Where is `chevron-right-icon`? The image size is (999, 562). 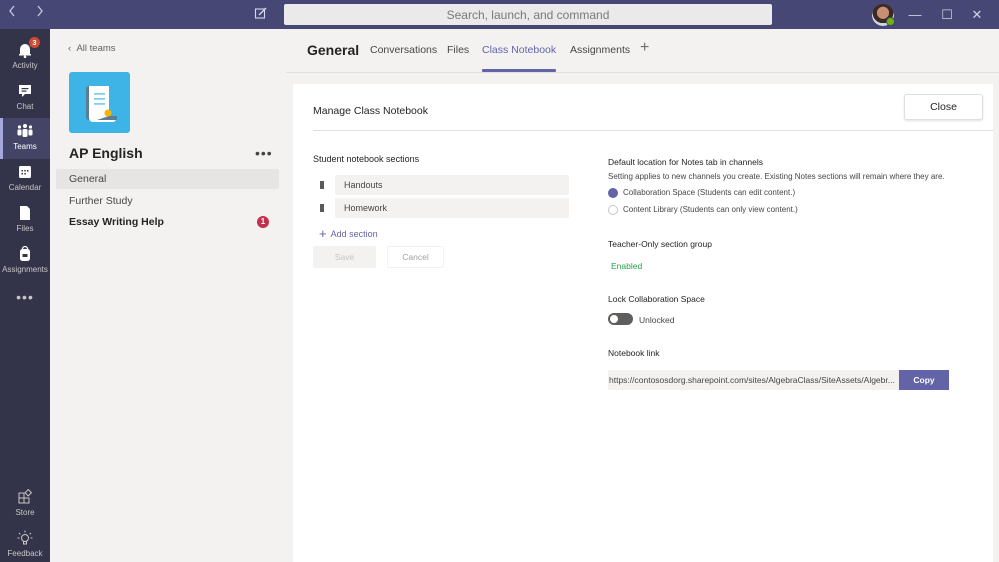
chevron-right-icon is located at coordinates (40, 11).